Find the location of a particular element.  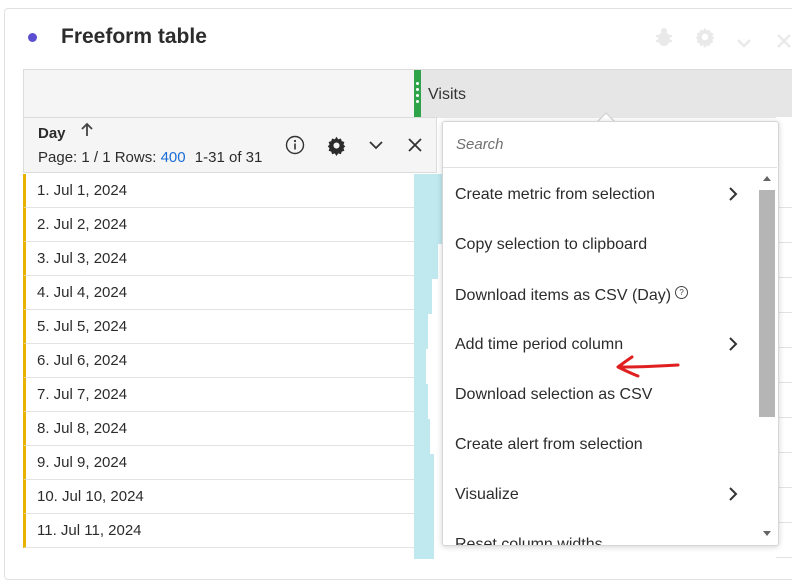

menu-item-create-metric: Create metric from selection is located at coordinates (599, 196).